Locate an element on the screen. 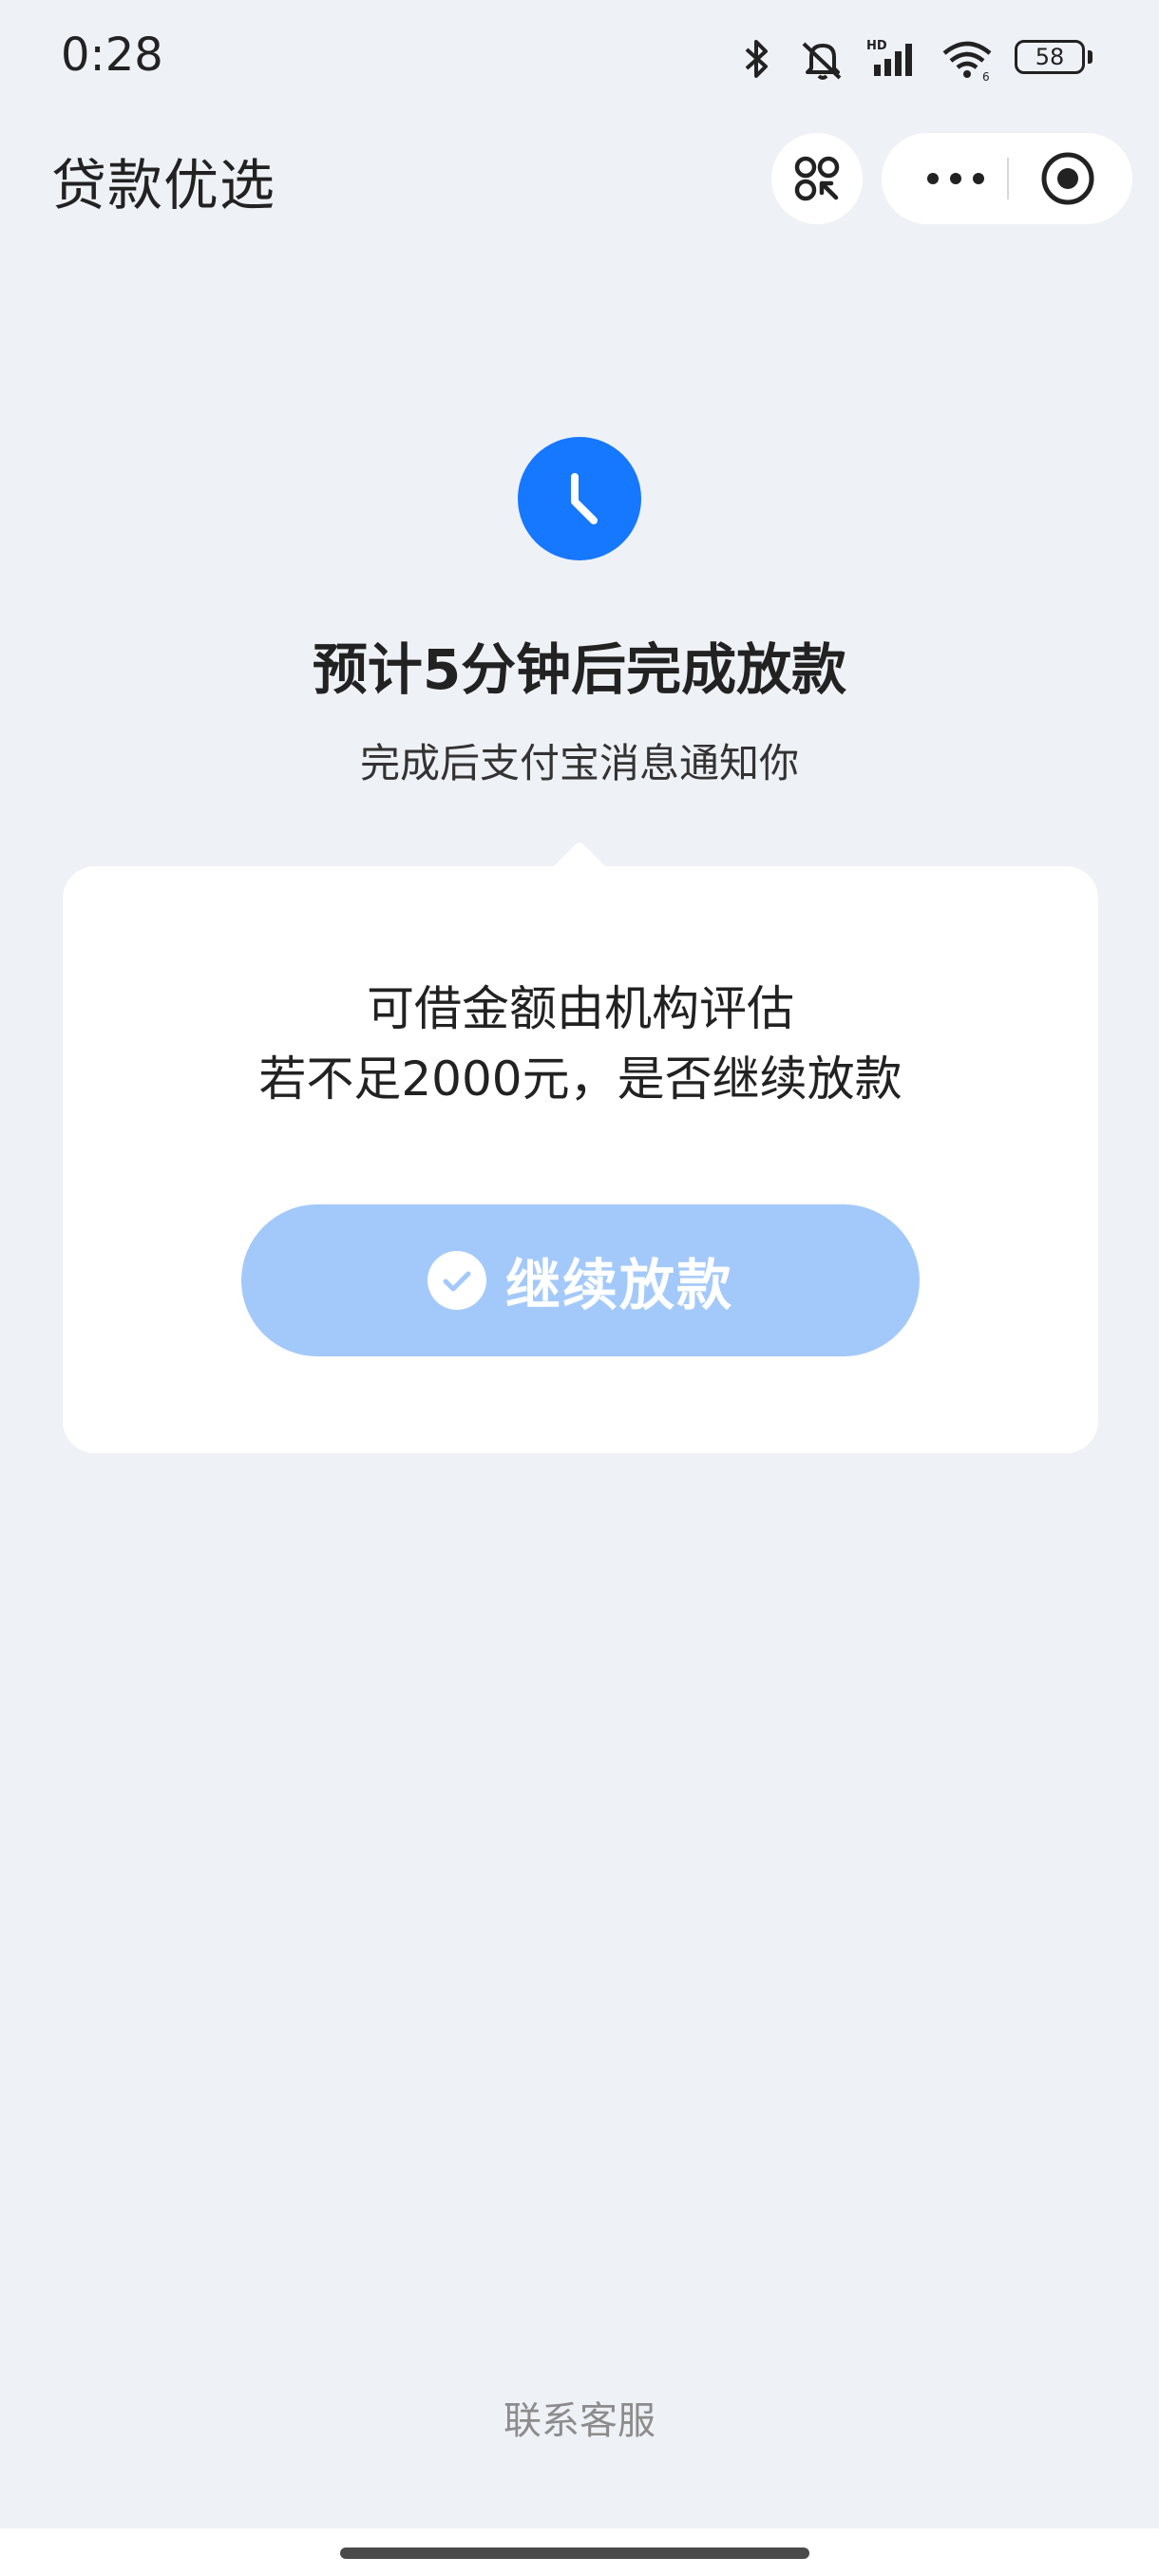  home-indicator is located at coordinates (574, 2553).